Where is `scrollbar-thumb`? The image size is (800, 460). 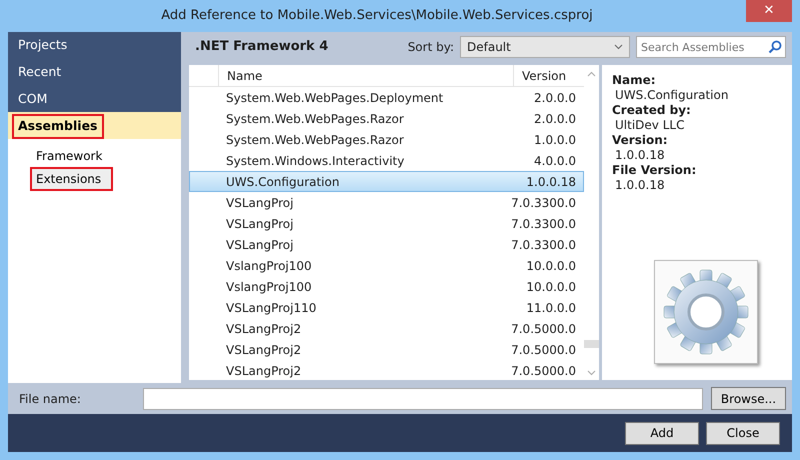 scrollbar-thumb is located at coordinates (591, 344).